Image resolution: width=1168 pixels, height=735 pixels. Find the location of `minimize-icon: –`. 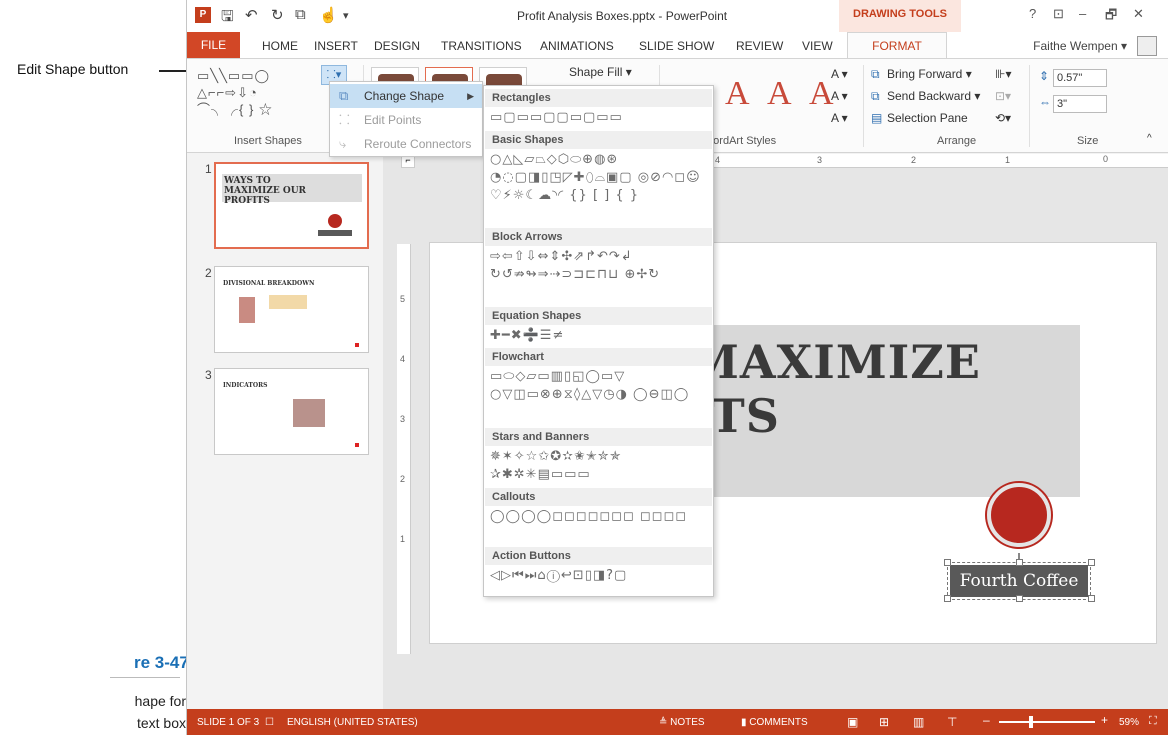

minimize-icon: – is located at coordinates (1082, 13).